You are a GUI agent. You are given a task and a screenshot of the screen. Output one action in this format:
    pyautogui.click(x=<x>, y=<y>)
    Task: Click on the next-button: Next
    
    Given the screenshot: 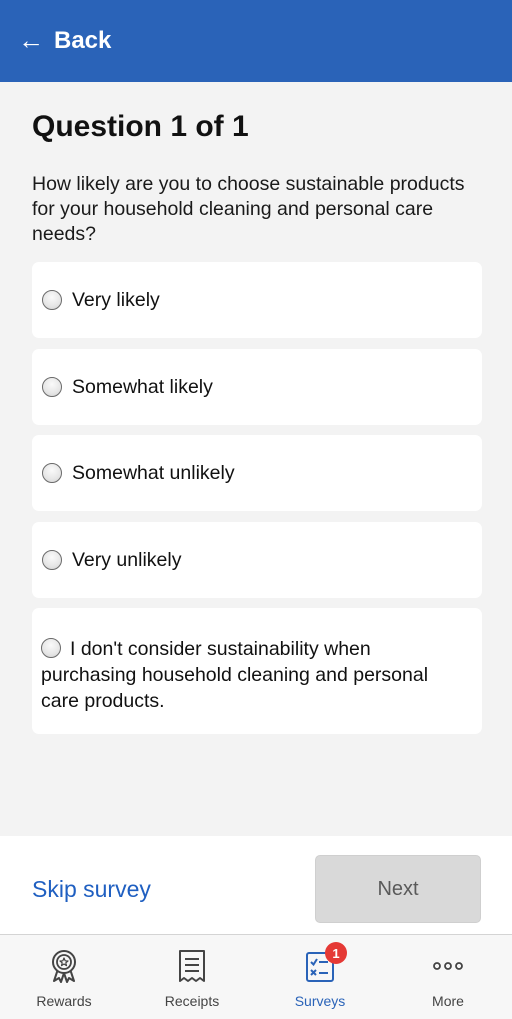 What is the action you would take?
    pyautogui.click(x=398, y=889)
    